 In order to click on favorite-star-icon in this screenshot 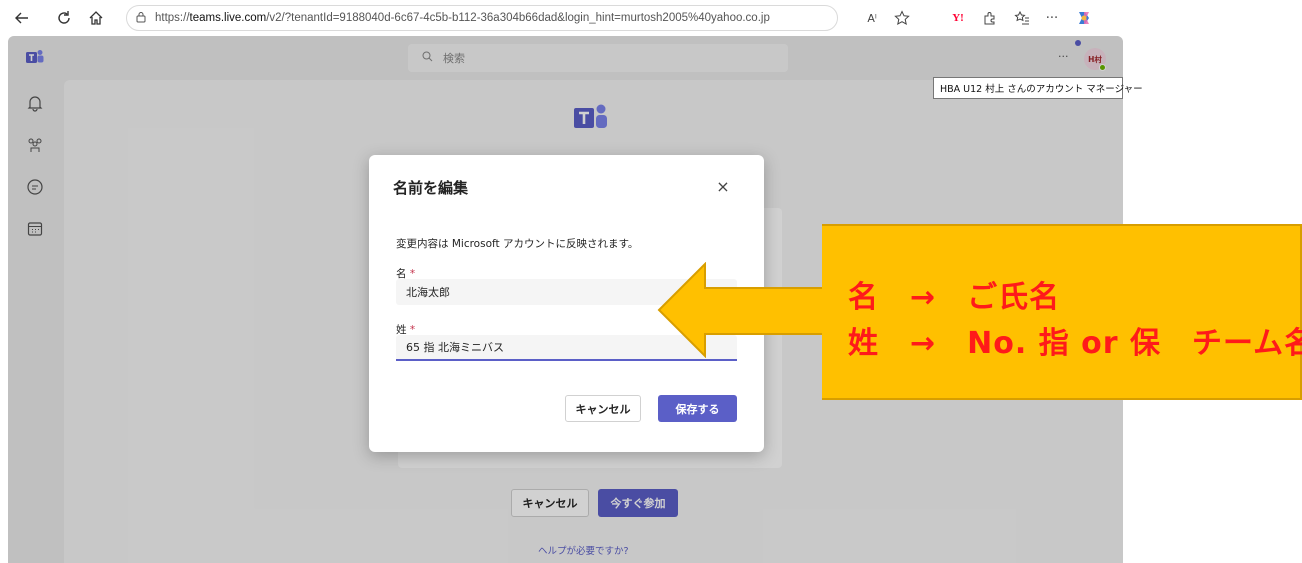, I will do `click(902, 18)`.